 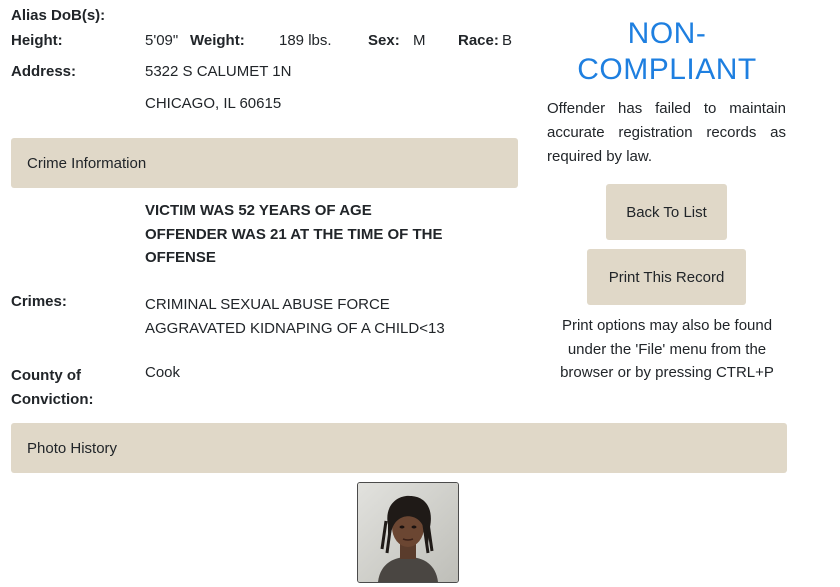 What do you see at coordinates (52, 387) in the screenshot?
I see `county-of-conviction-label: County of Conviction:` at bounding box center [52, 387].